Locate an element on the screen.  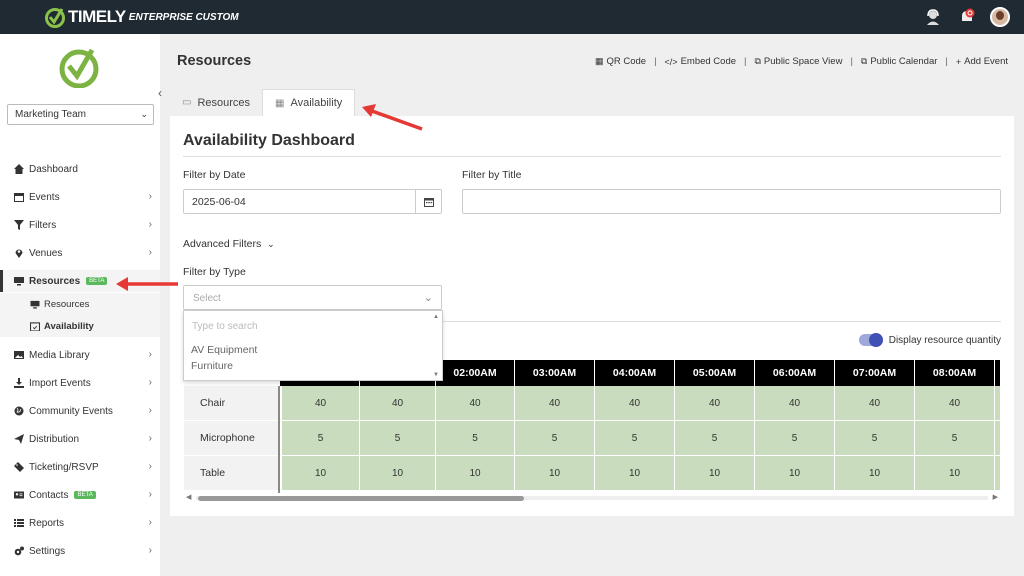
scroll-left-icon: ◀ is located at coordinates (188, 497).